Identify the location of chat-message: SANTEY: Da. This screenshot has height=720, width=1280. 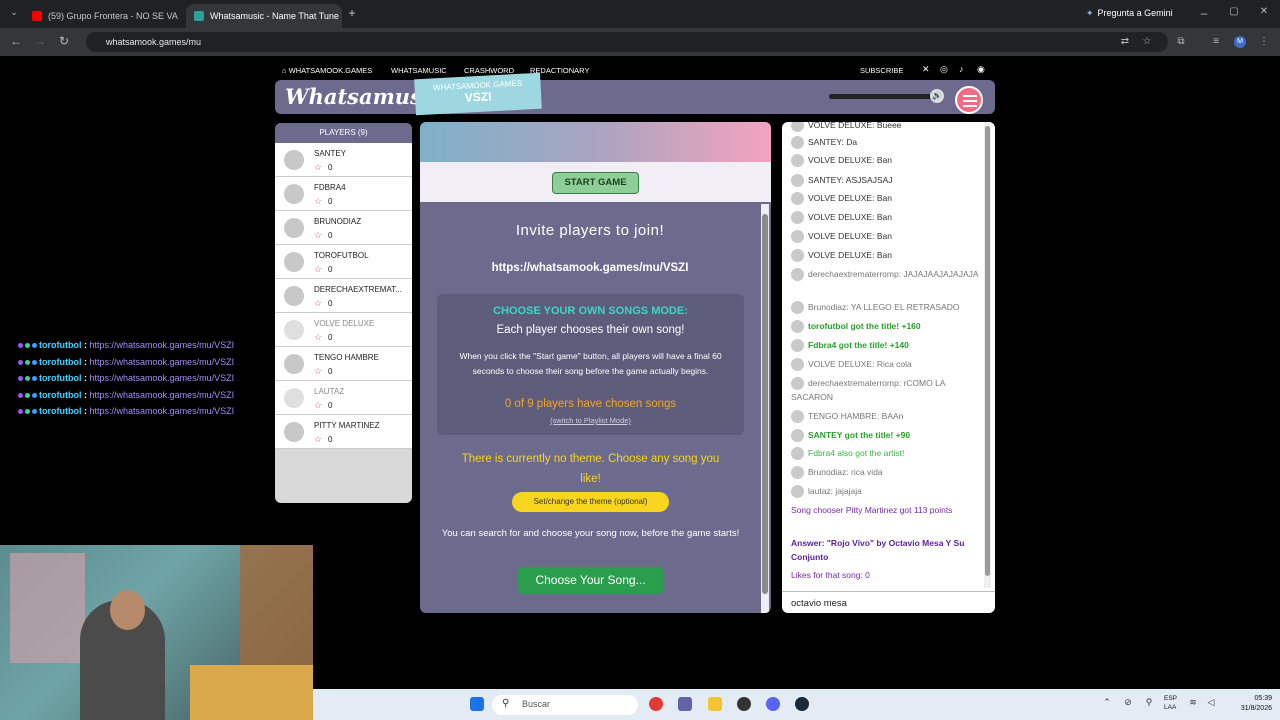
(886, 142).